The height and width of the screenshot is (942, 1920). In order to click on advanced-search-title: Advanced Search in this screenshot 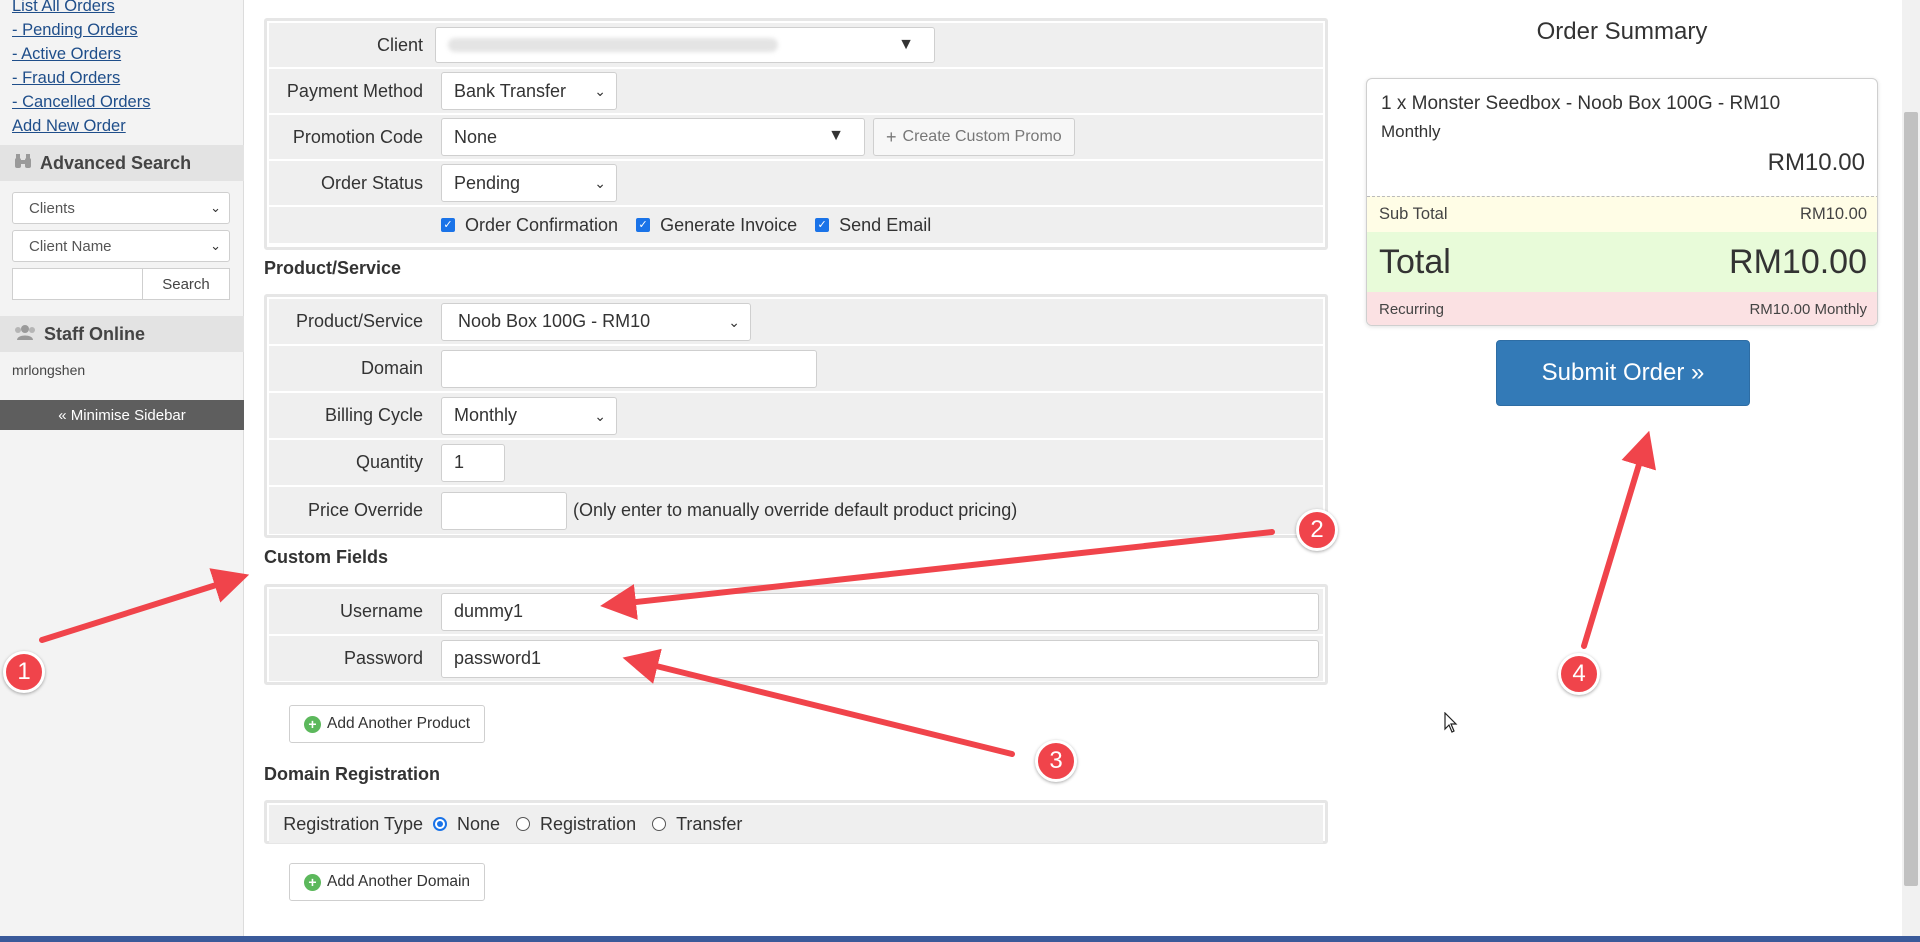, I will do `click(116, 162)`.